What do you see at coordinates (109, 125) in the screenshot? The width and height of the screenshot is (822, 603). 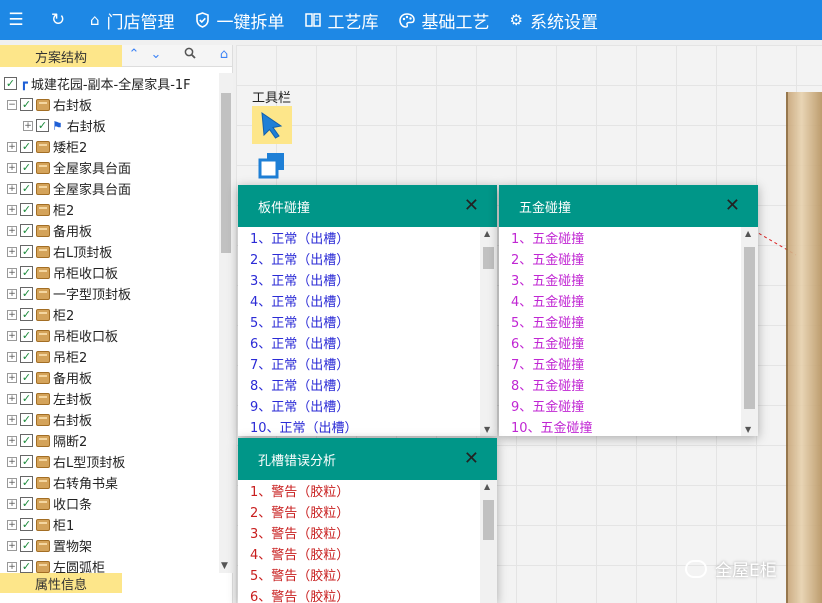 I see `tree-item: + ✓ ⚑ 右封板` at bounding box center [109, 125].